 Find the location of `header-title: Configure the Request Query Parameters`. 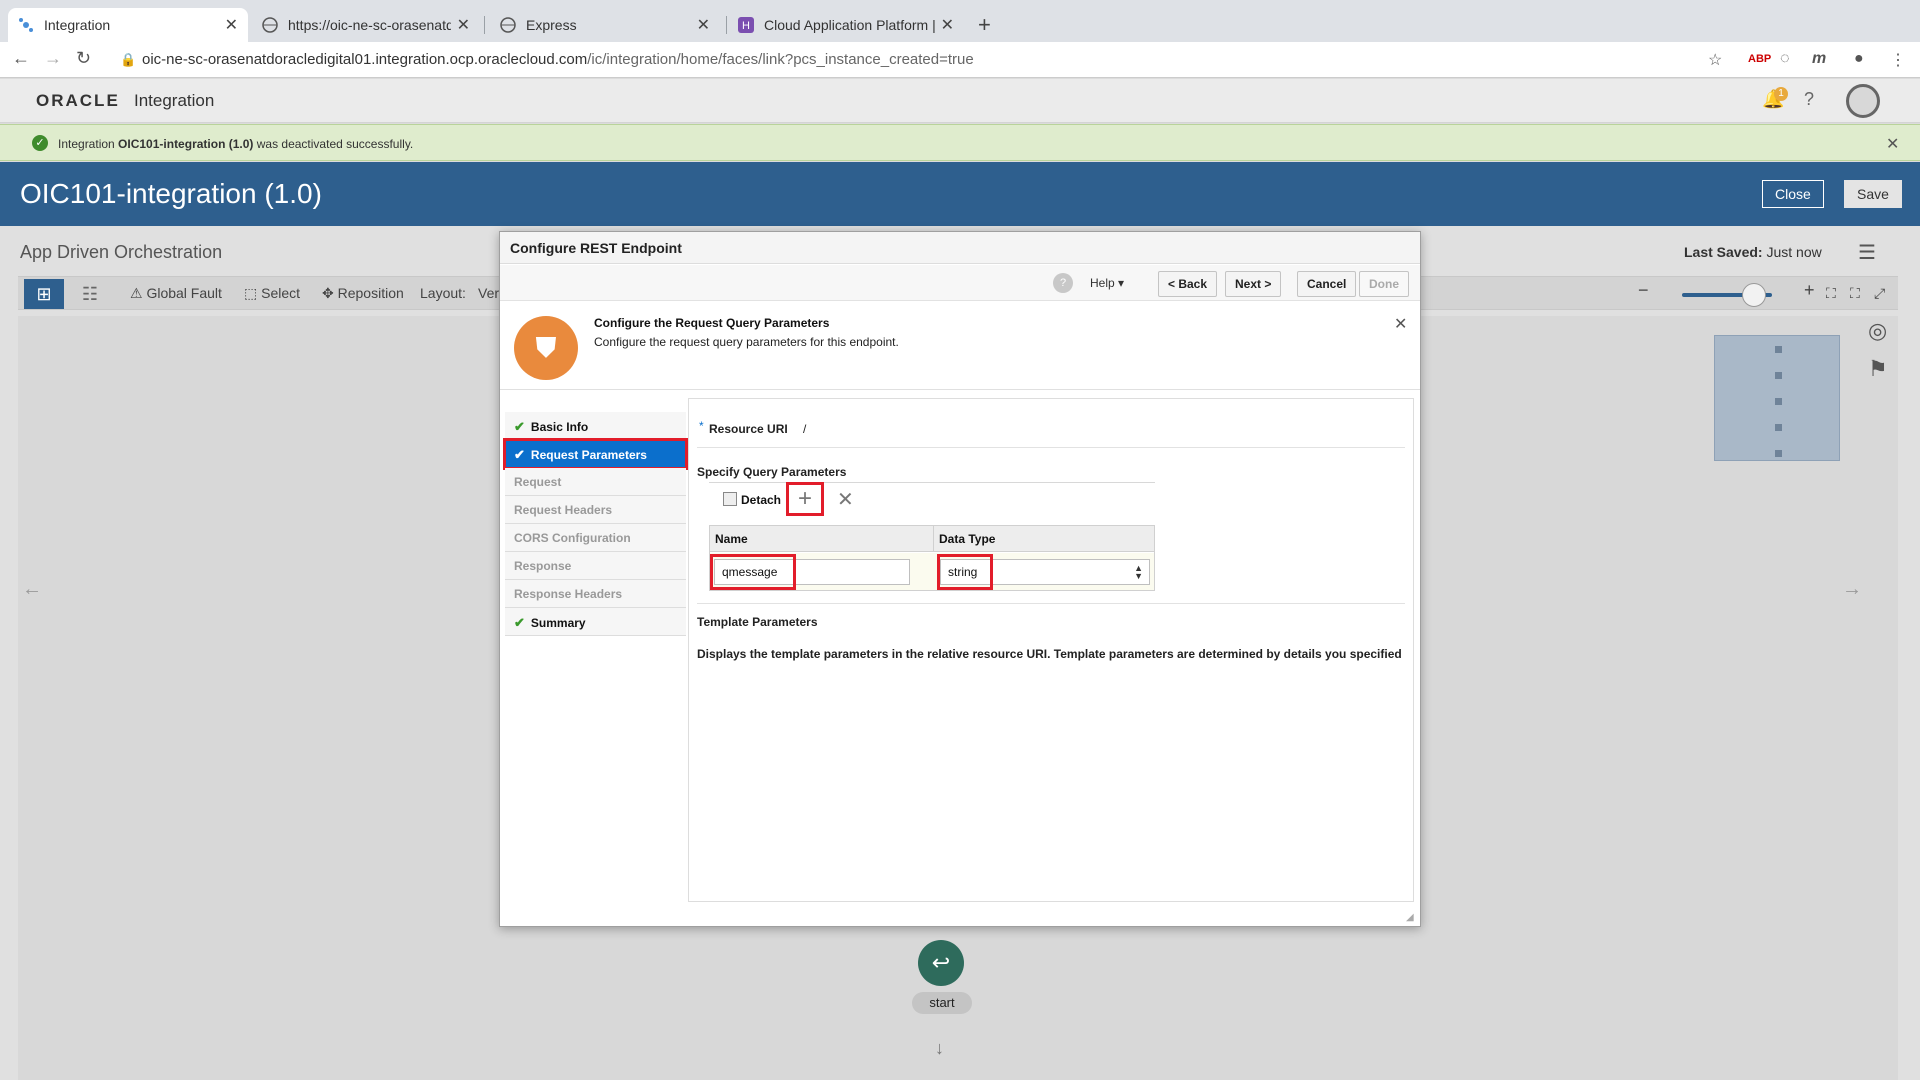

header-title: Configure the Request Query Parameters is located at coordinates (712, 323).